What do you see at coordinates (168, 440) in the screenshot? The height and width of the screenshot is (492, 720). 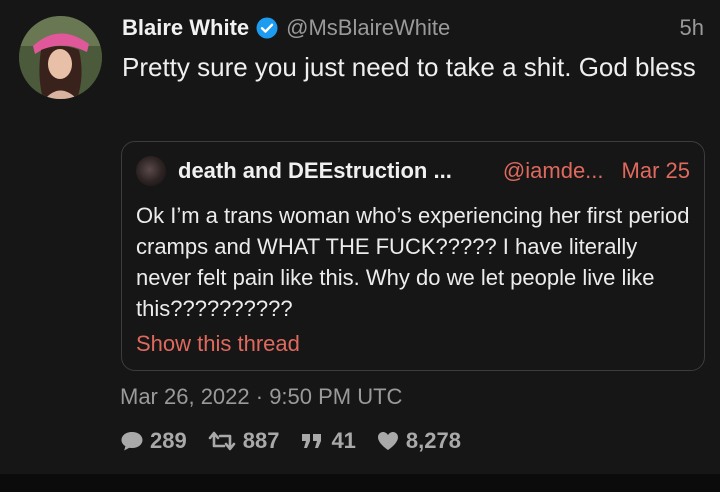 I see `reply-count: 289` at bounding box center [168, 440].